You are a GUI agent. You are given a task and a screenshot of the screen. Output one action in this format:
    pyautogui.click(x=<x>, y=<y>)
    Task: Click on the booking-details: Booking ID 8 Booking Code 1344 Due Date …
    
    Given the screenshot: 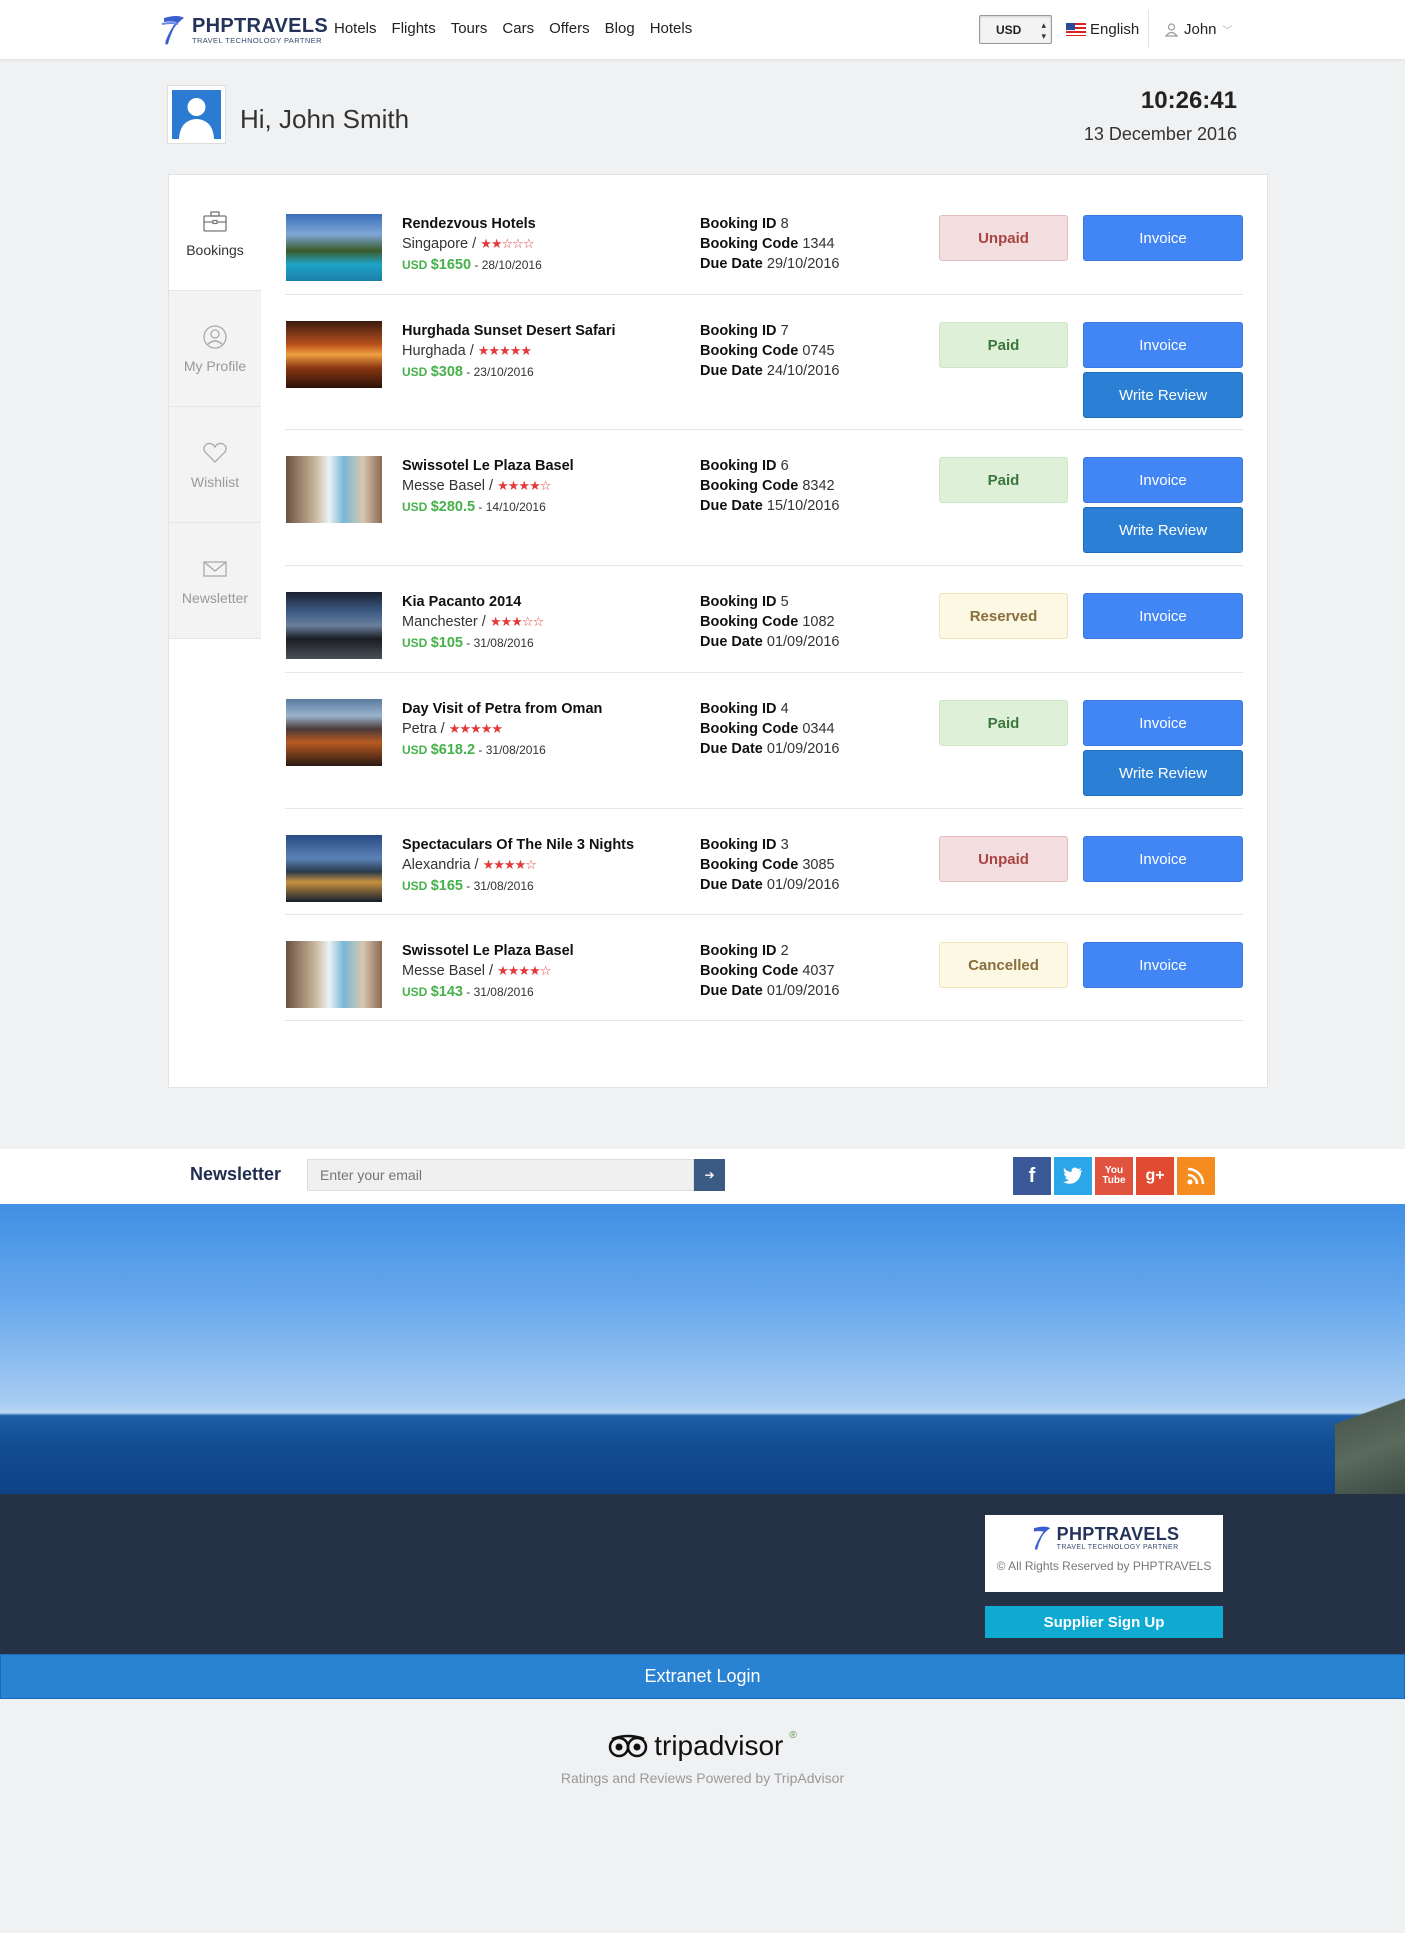 What is the action you would take?
    pyautogui.click(x=769, y=244)
    